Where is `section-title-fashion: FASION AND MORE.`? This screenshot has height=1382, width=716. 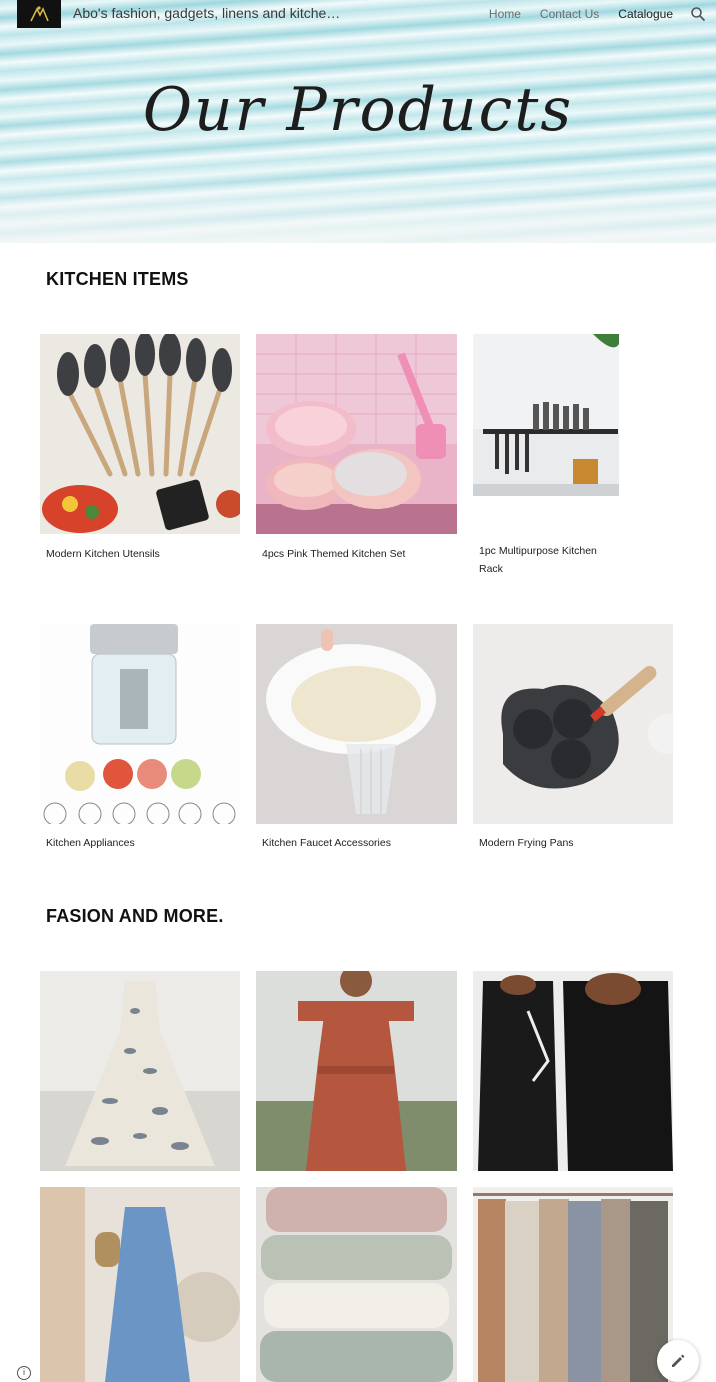 section-title-fashion: FASION AND MORE. is located at coordinates (135, 916).